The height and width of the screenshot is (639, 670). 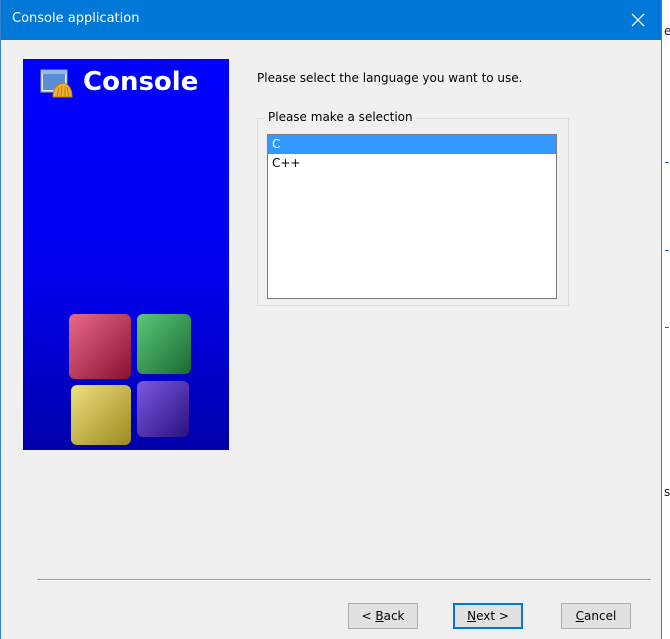 I want to click on console-app-icon, so click(x=56, y=83).